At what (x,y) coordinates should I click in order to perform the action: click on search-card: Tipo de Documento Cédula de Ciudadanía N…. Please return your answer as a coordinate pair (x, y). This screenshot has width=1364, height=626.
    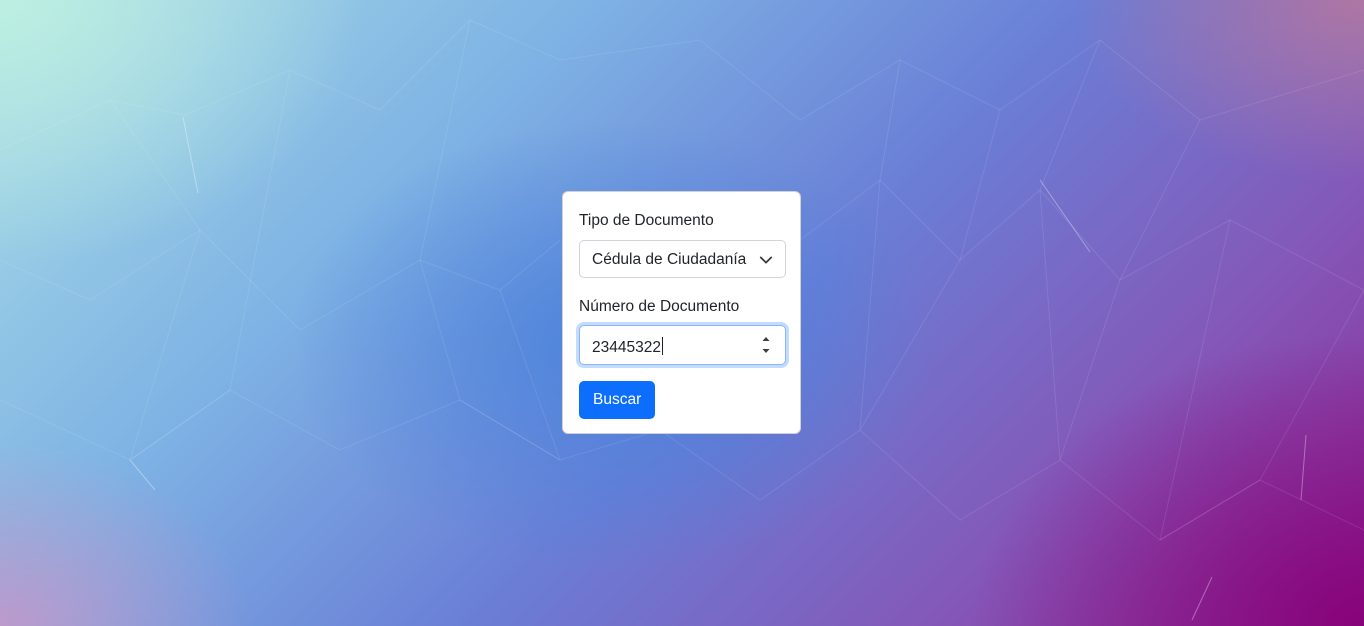
    Looking at the image, I should click on (681, 312).